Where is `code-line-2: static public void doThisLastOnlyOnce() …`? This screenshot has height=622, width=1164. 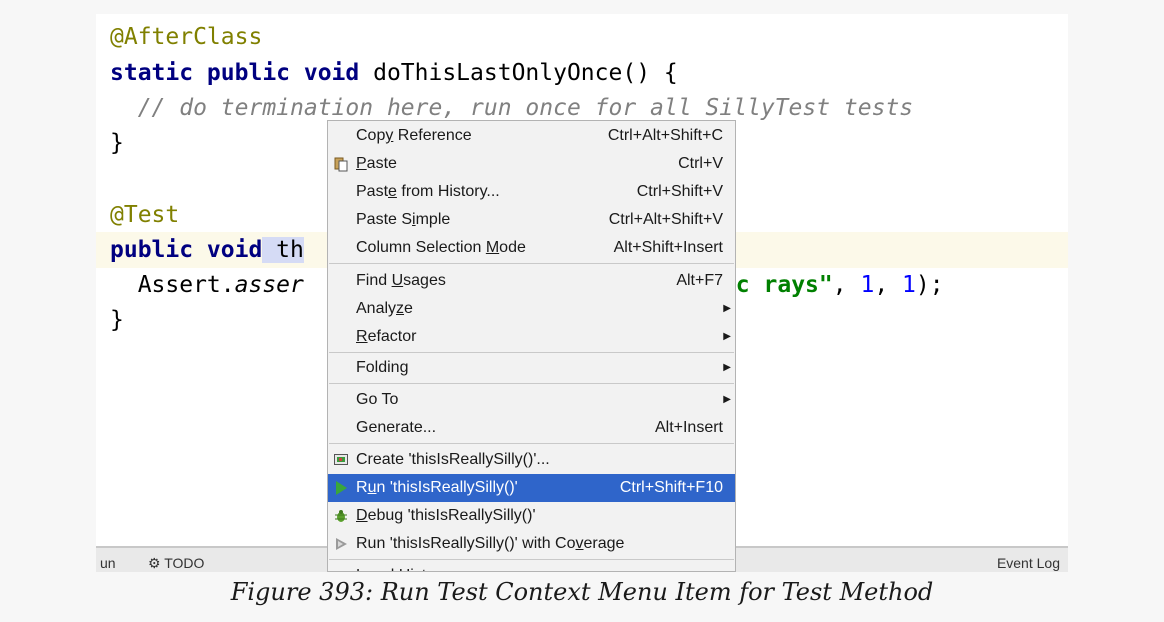 code-line-2: static public void doThisLastOnlyOnce() … is located at coordinates (394, 73).